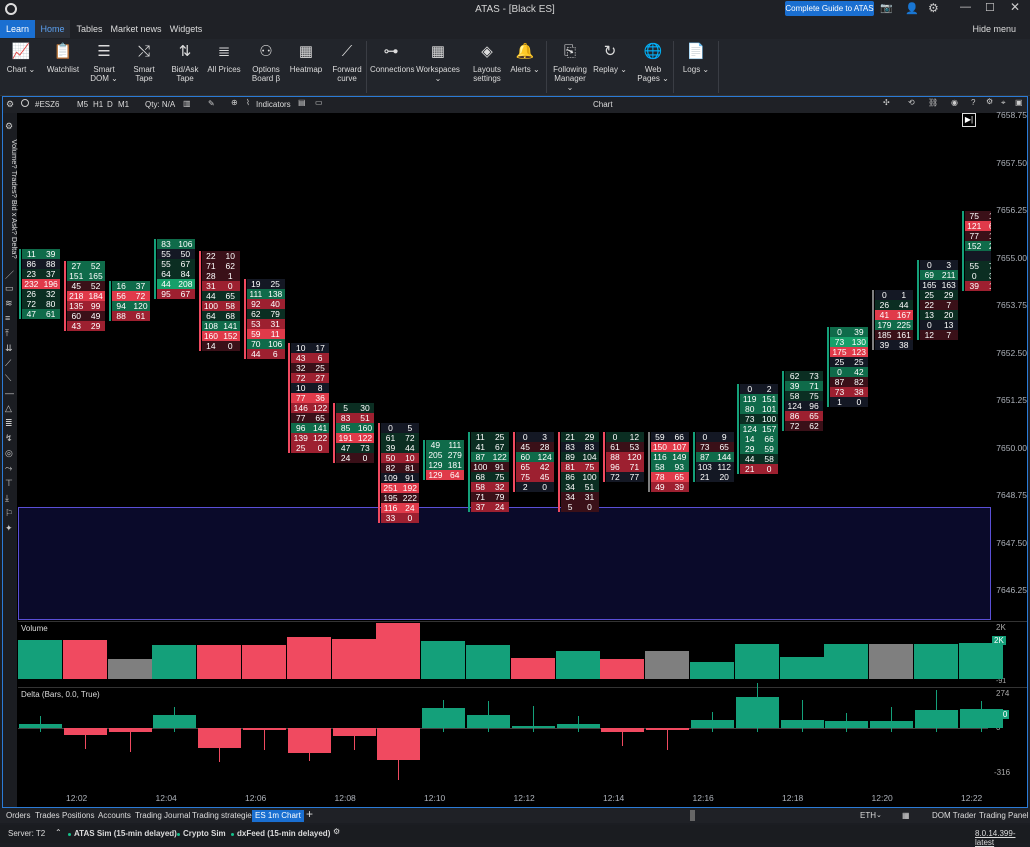 The height and width of the screenshot is (847, 1030). What do you see at coordinates (653, 67) in the screenshot?
I see `web-pages-button: 🌐 Web Pages ⌄` at bounding box center [653, 67].